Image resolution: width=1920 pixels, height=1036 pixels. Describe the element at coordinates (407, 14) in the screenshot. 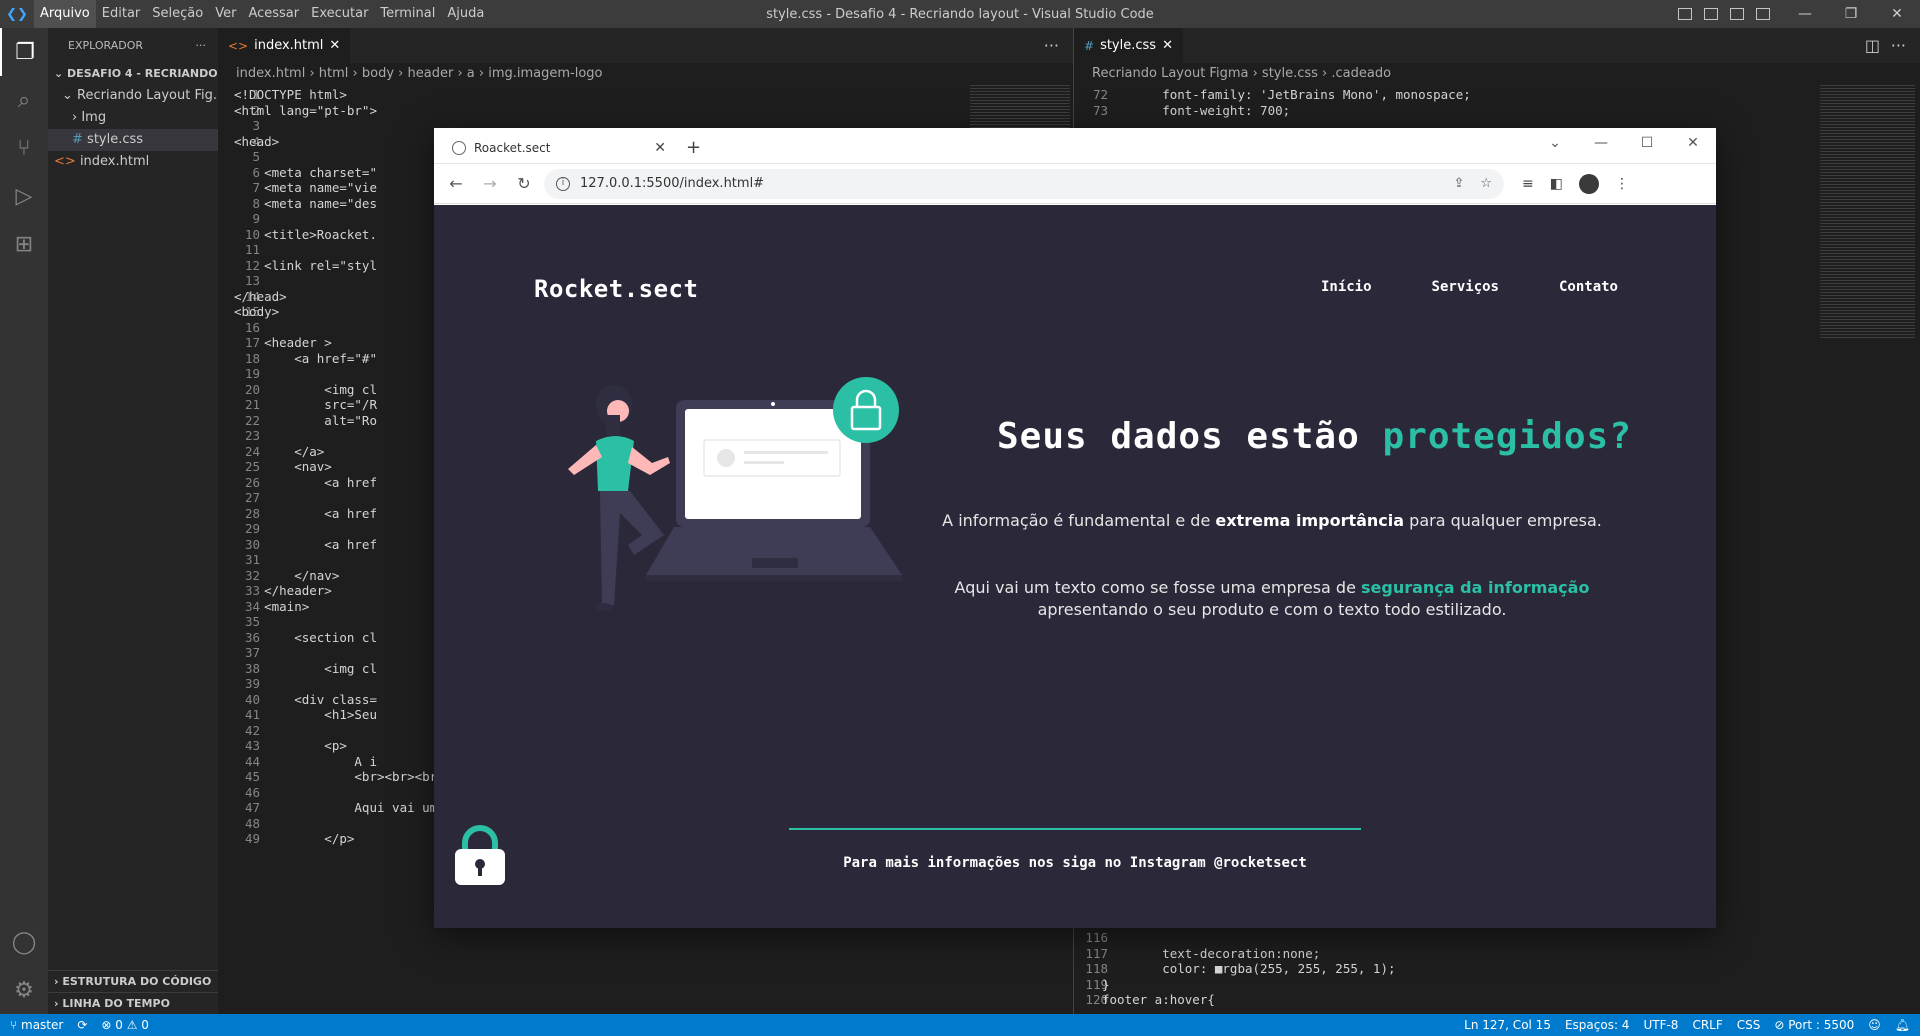

I see `menu-terminal: Terminal` at that location.